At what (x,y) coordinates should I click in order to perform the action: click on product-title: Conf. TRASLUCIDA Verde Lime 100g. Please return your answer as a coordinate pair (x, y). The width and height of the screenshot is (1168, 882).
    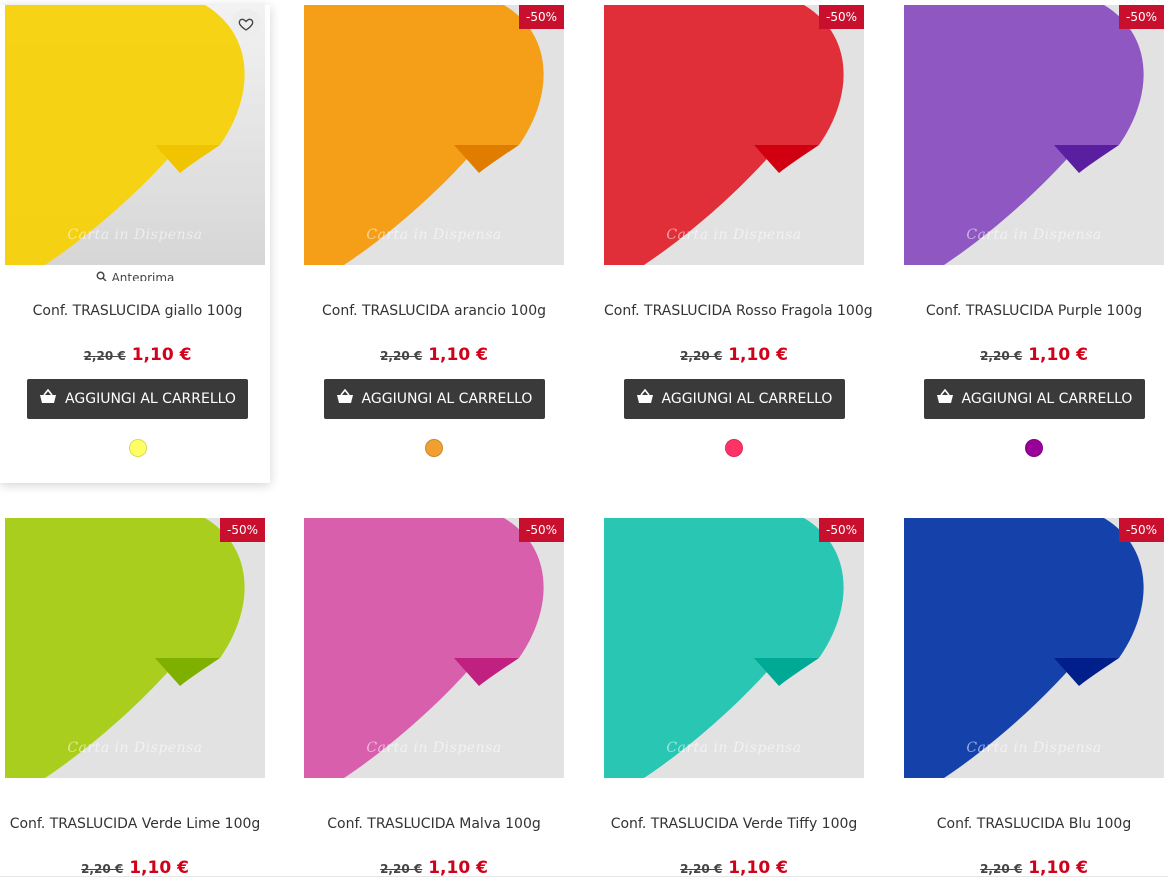
    Looking at the image, I should click on (135, 826).